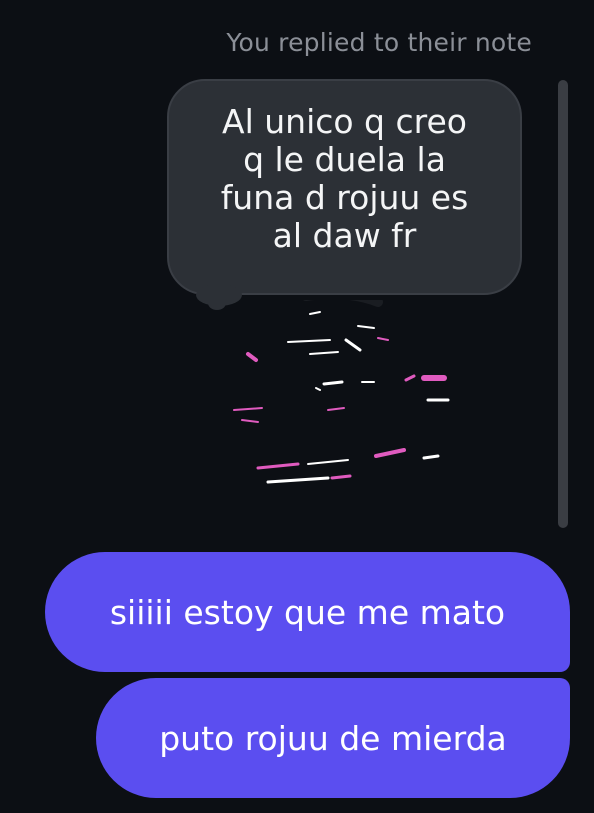 This screenshot has height=813, width=594. What do you see at coordinates (217, 303) in the screenshot?
I see `note-tail-small` at bounding box center [217, 303].